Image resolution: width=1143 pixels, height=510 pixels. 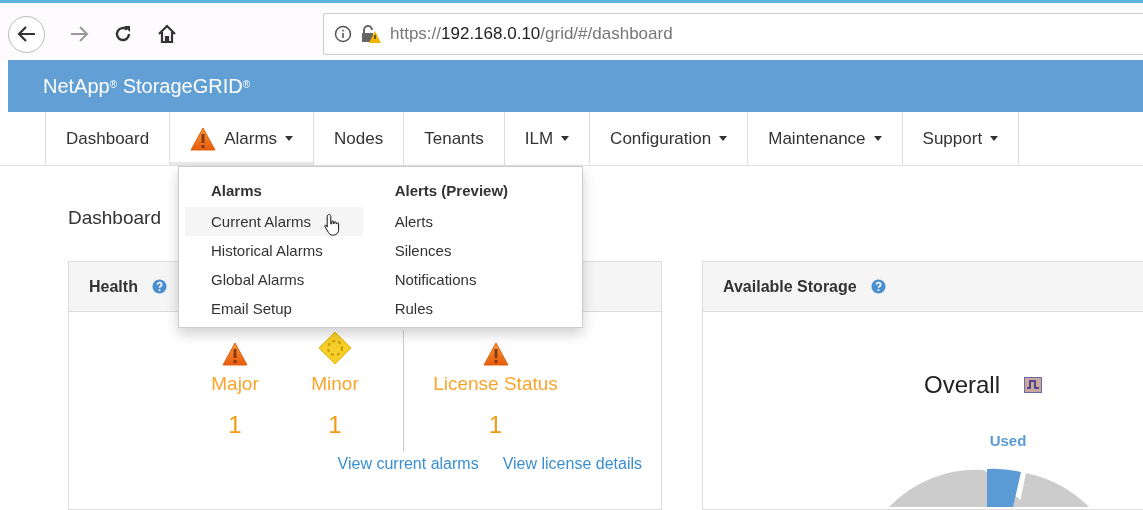 I want to click on menu-heading: Alerts (Preview), so click(x=451, y=191).